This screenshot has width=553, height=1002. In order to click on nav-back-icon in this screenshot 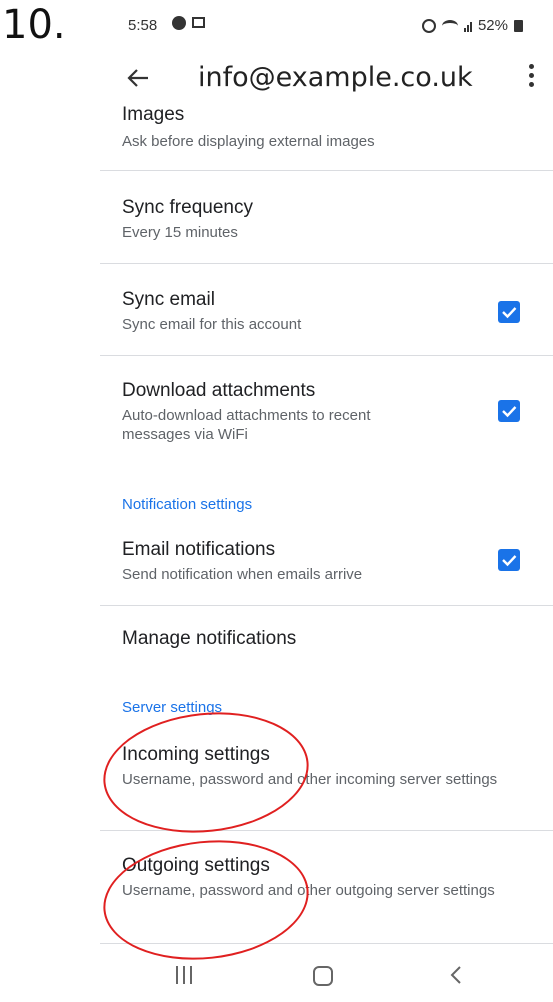, I will do `click(456, 977)`.